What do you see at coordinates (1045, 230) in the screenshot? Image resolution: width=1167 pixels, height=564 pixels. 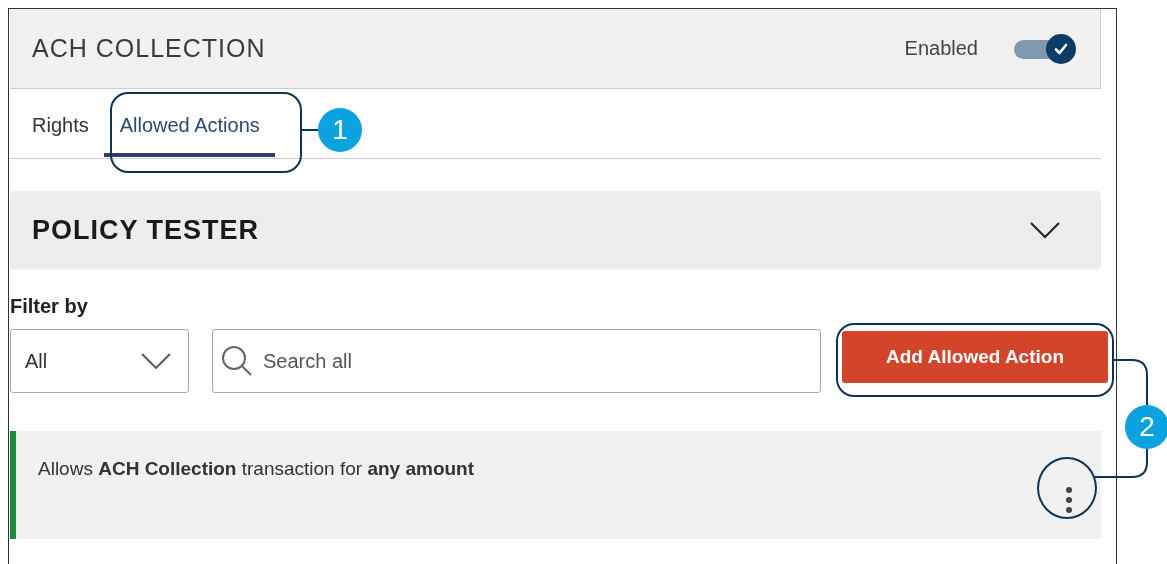 I see `chevron-icon` at bounding box center [1045, 230].